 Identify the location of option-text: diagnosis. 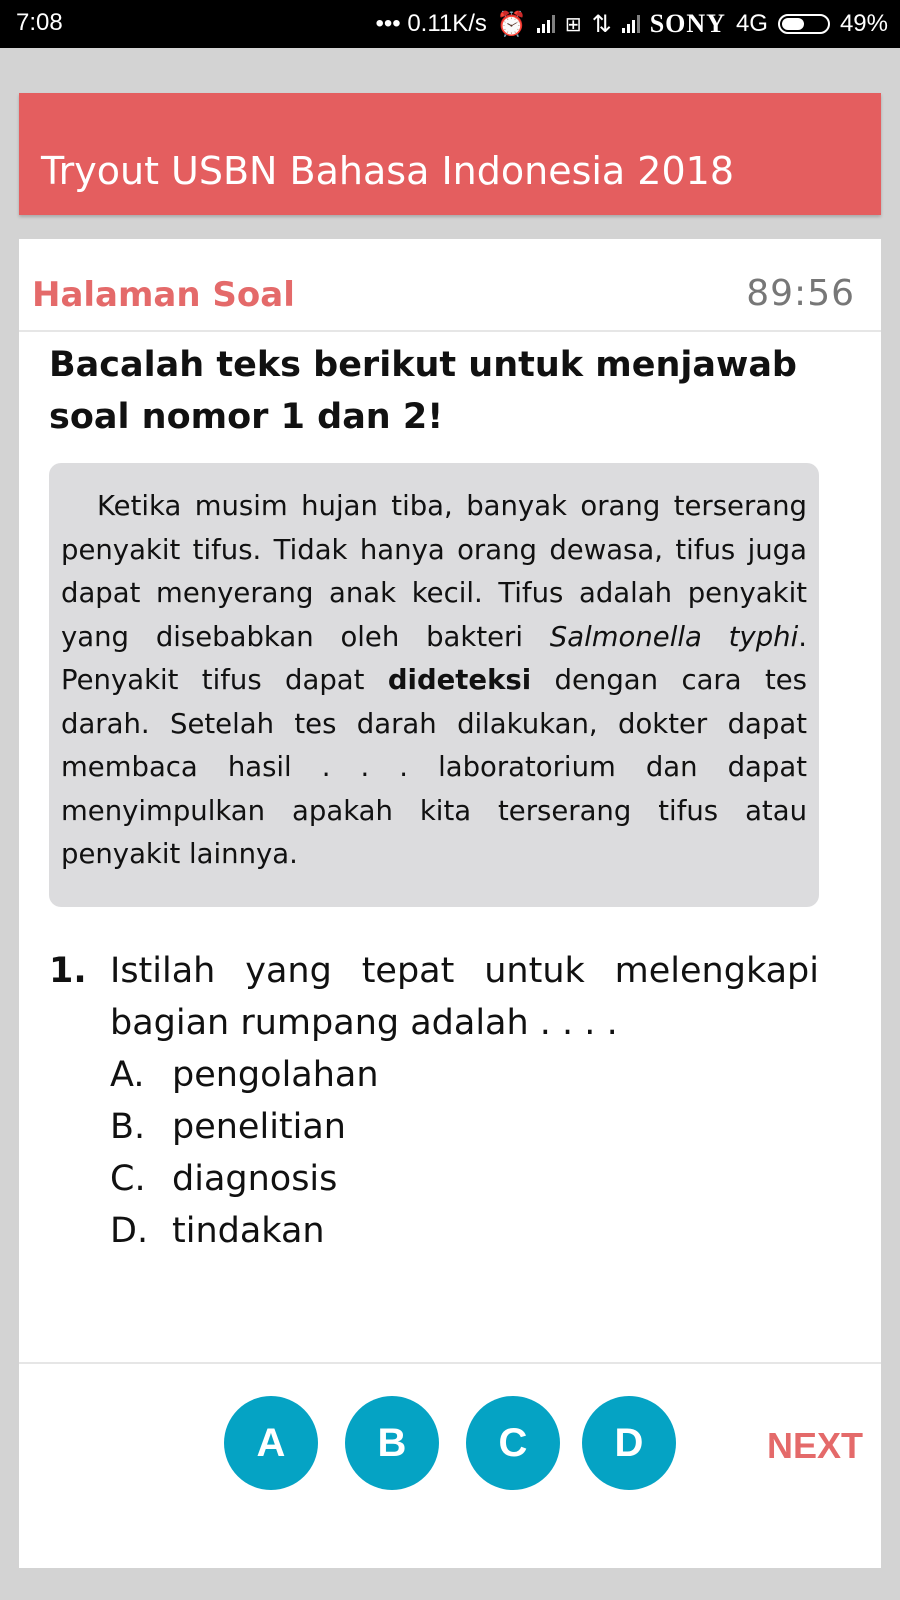
(255, 1178).